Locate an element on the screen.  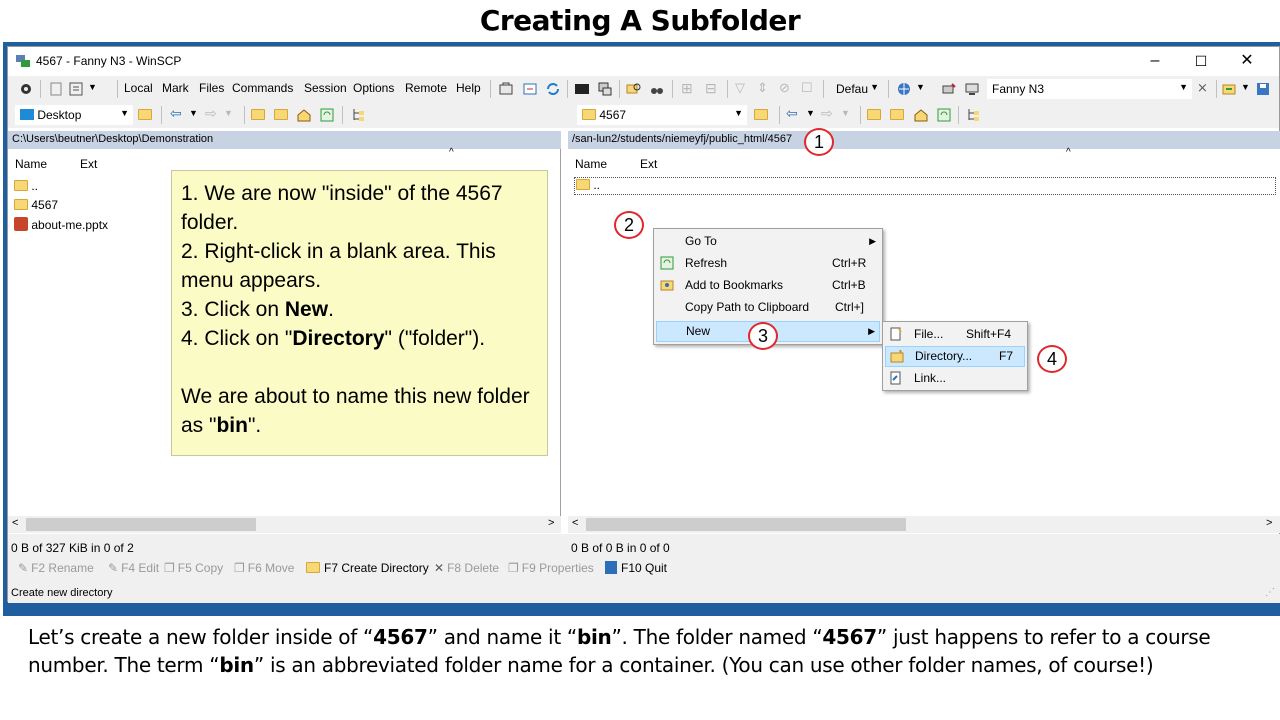
f10-quit-button: F10 Quit is located at coordinates (636, 568).